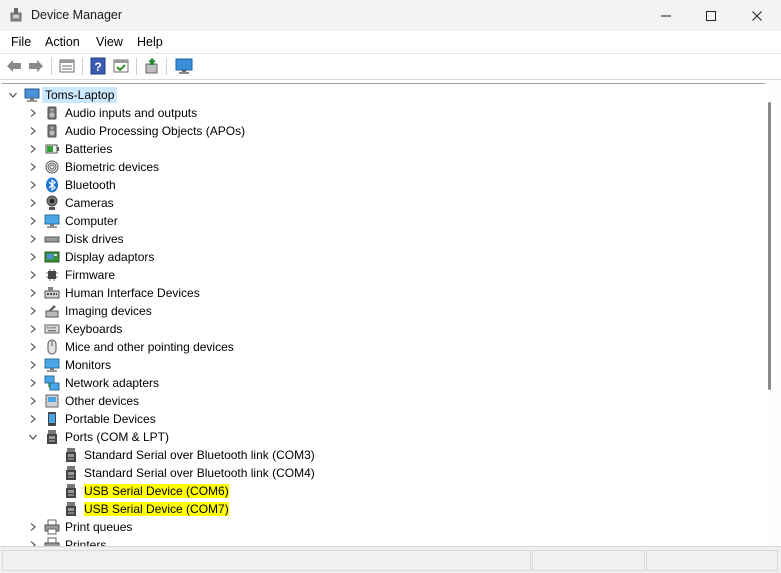  Describe the element at coordinates (156, 509) in the screenshot. I see `tree-device-label: USB Serial Device (COM7)` at that location.